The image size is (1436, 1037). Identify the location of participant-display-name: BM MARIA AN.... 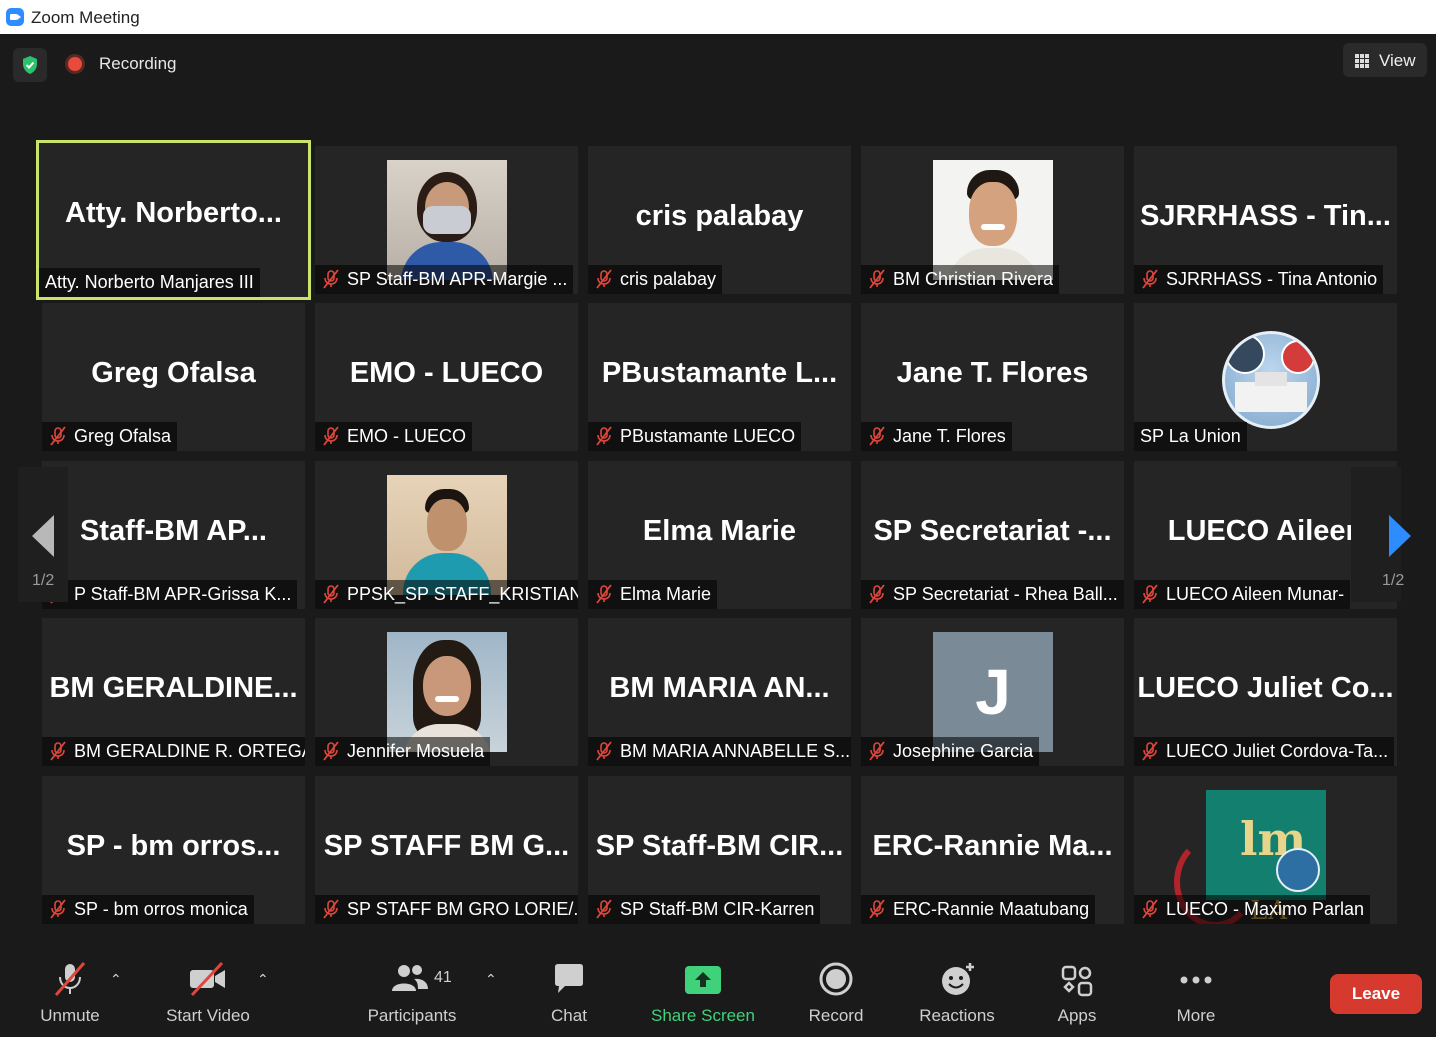
(719, 688).